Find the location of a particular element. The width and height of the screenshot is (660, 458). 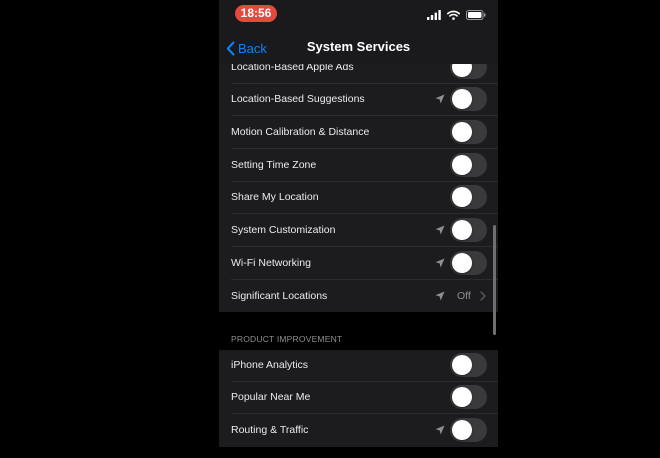

scroll-indicator is located at coordinates (494, 280).